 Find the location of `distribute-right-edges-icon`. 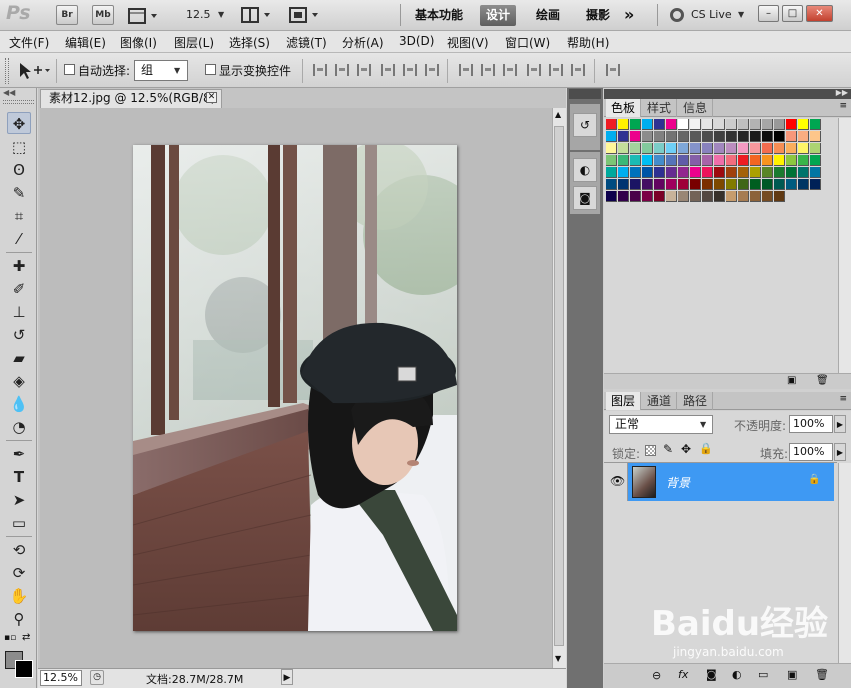

distribute-right-edges-icon is located at coordinates (578, 70).